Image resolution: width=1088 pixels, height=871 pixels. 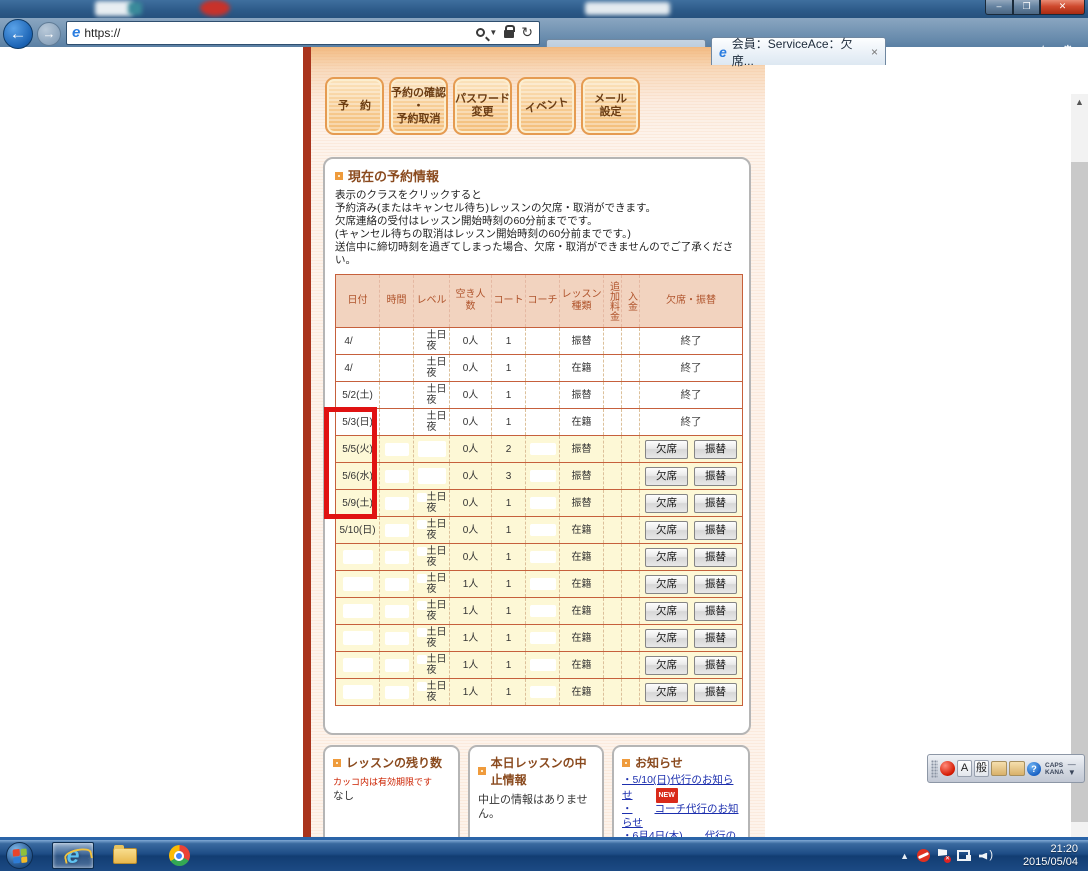 I want to click on scrollbar-thumb, so click(x=1079, y=492).